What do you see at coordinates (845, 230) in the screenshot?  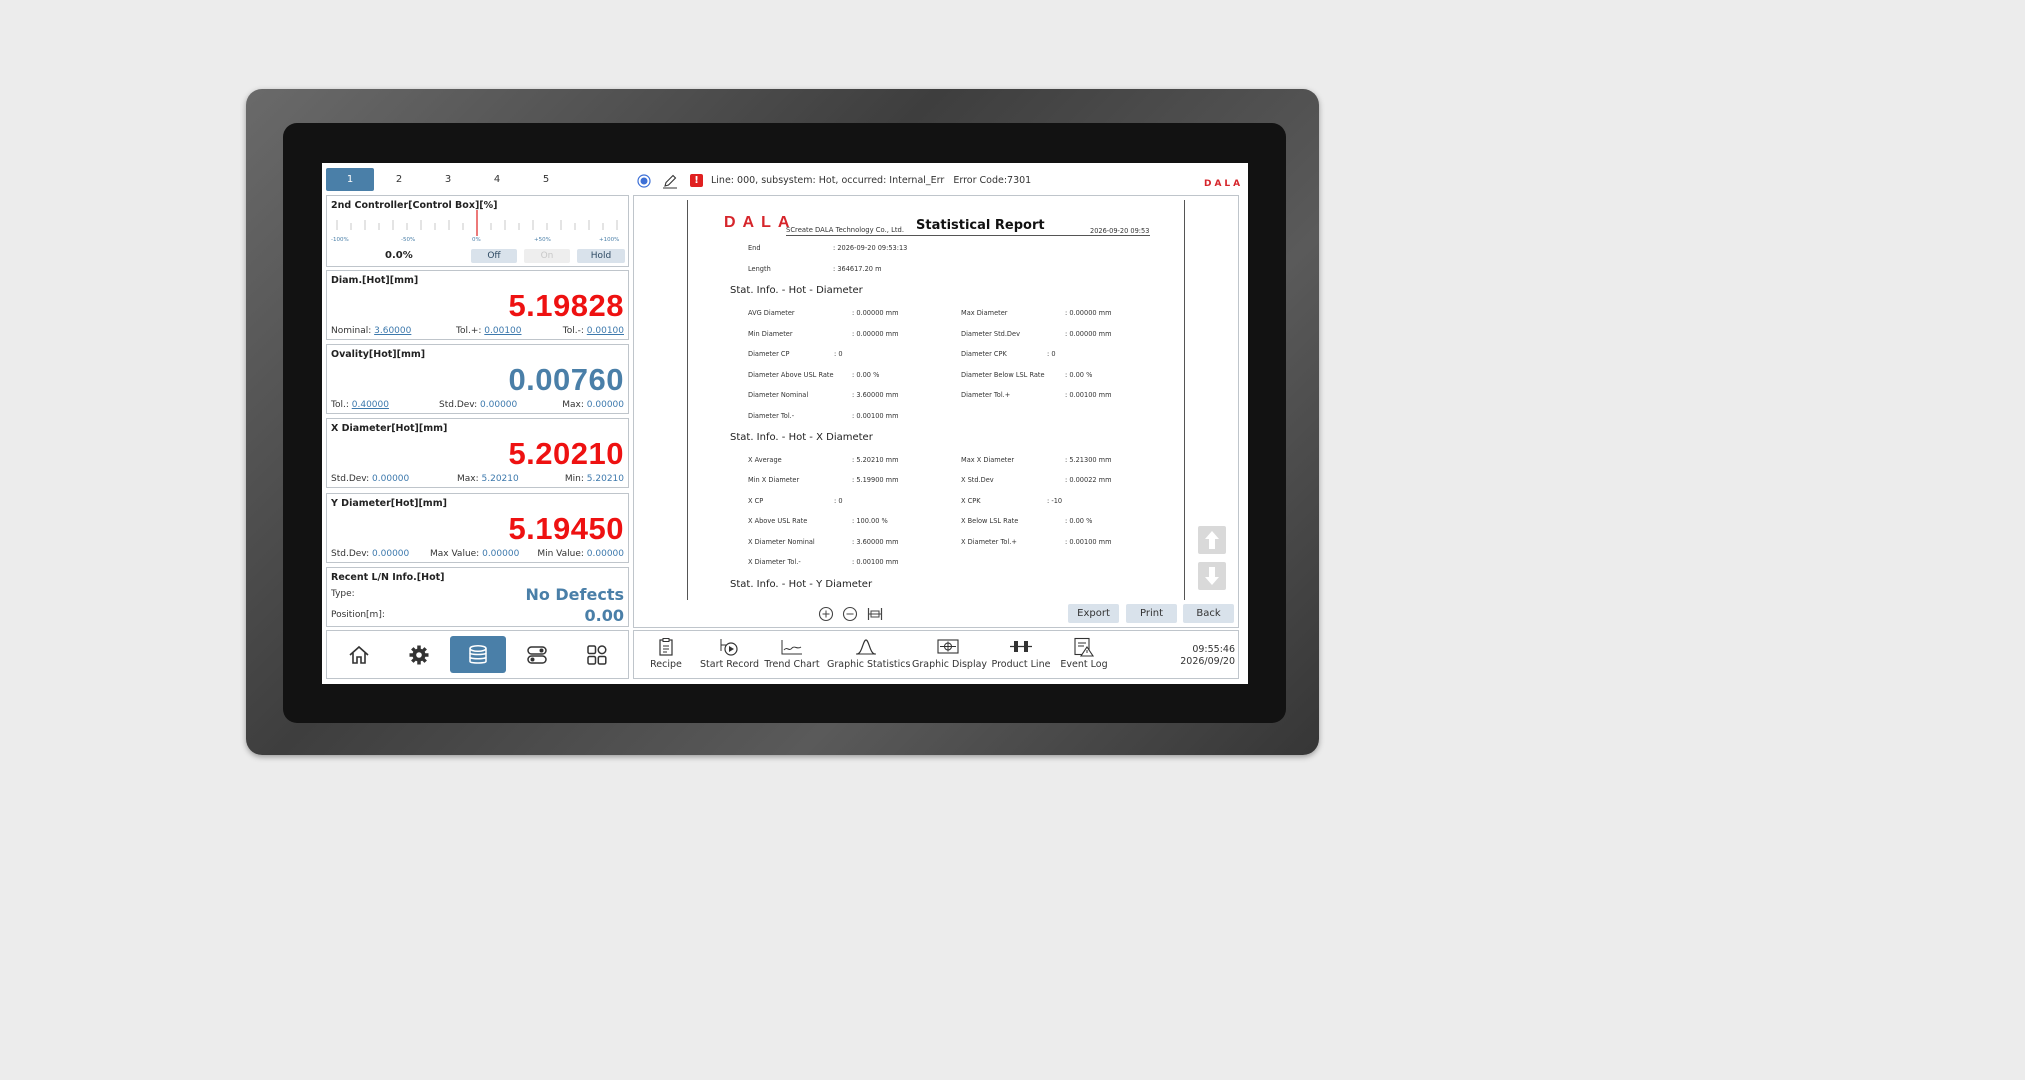 I see `report-company: SCreate DALA Technology Co., Ltd.` at bounding box center [845, 230].